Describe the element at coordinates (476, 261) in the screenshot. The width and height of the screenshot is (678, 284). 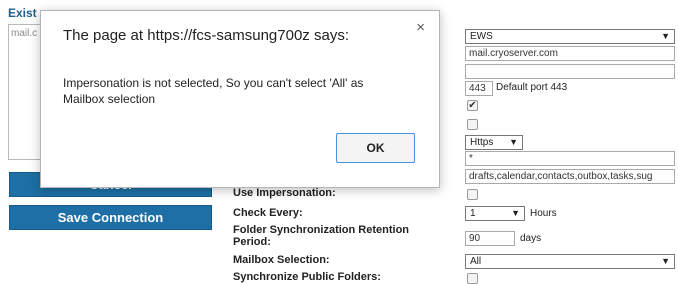
I see `mailbox-selection-value: All` at that location.